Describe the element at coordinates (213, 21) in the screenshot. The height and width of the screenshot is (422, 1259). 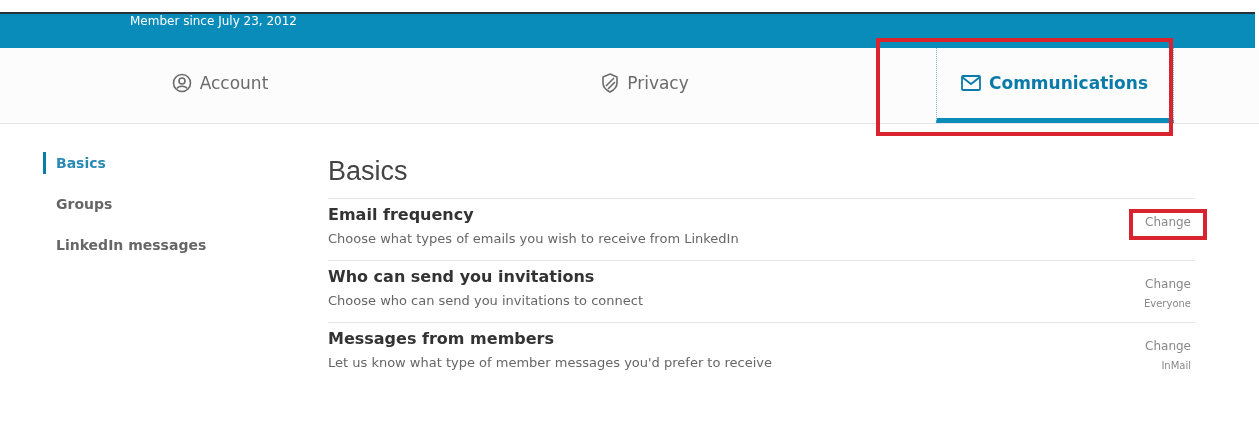
I see `member-since-text: Member since July 23, 2012` at that location.